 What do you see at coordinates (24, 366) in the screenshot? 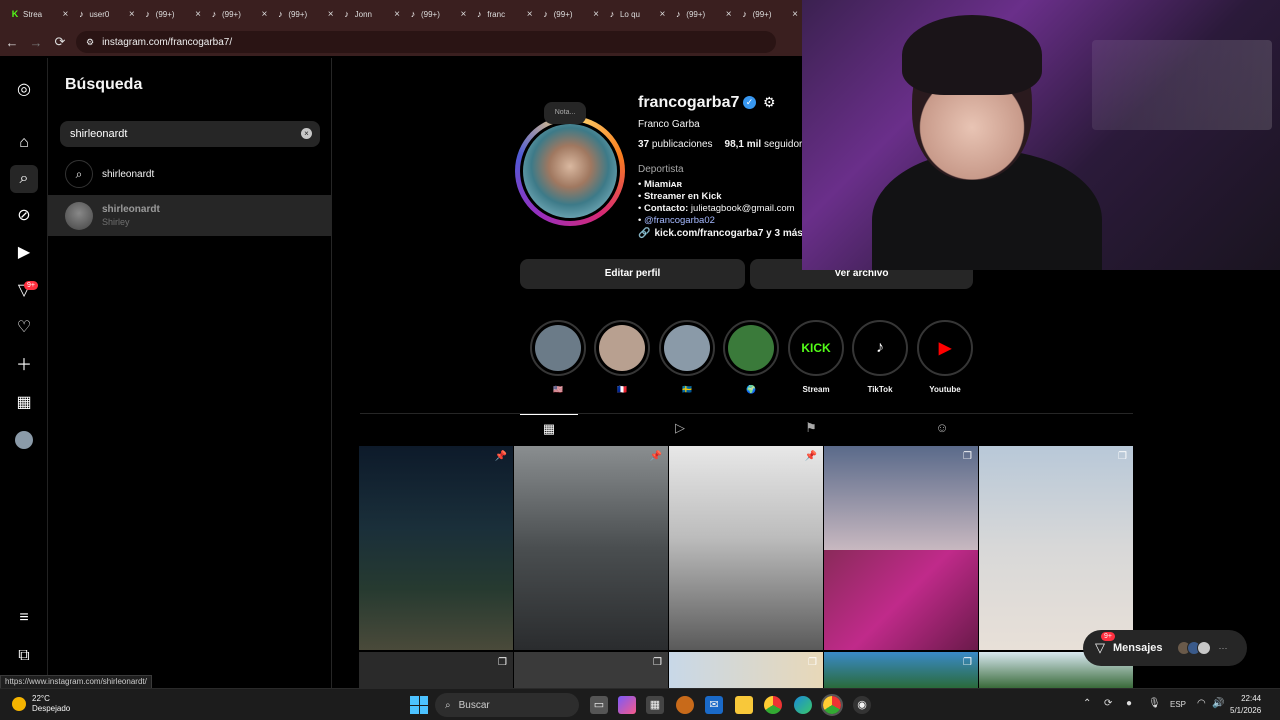
I see `create-icon: ＋` at bounding box center [24, 366].